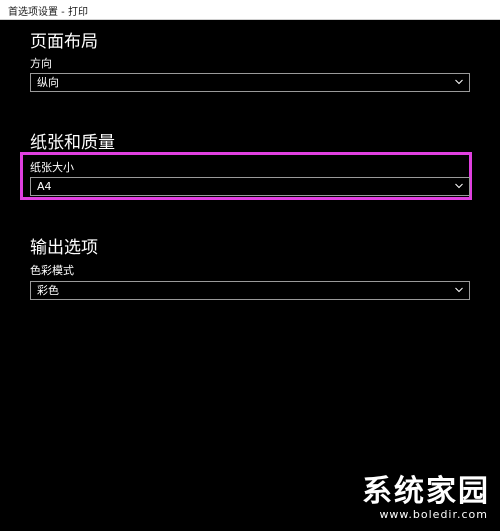 Image resolution: width=500 pixels, height=531 pixels. What do you see at coordinates (52, 167) in the screenshot?
I see `paper-size-label: 纸张大小` at bounding box center [52, 167].